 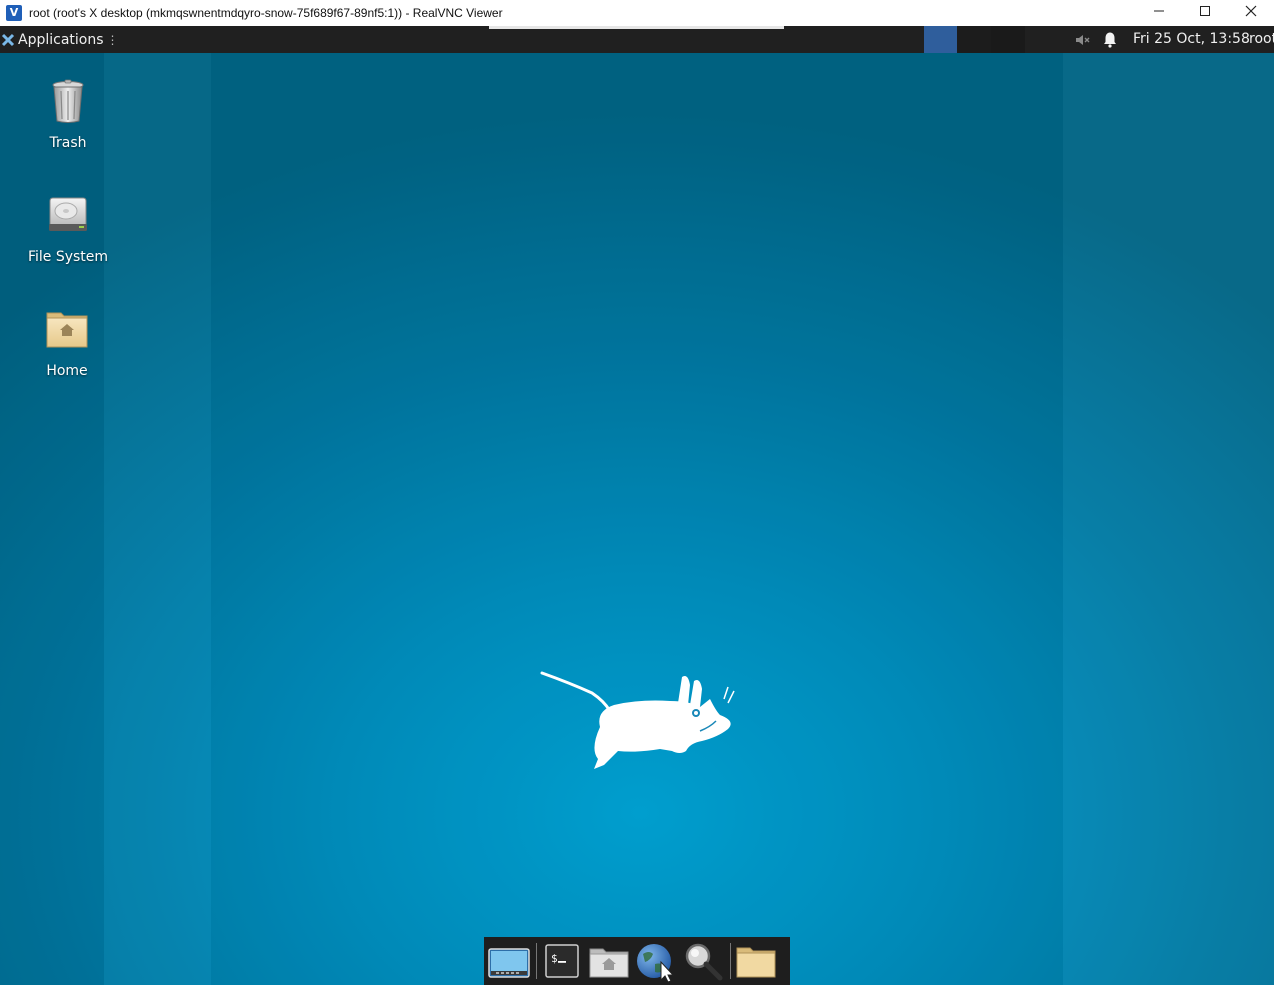 I want to click on clock: Fri 25 Oct, 13:58, so click(x=1191, y=39).